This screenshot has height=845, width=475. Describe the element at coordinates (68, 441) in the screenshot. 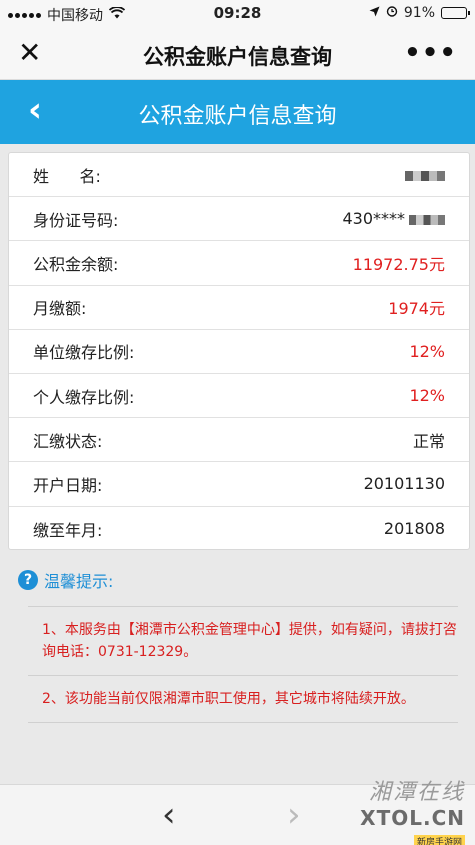

I see `row-label: 汇缴状态:` at that location.